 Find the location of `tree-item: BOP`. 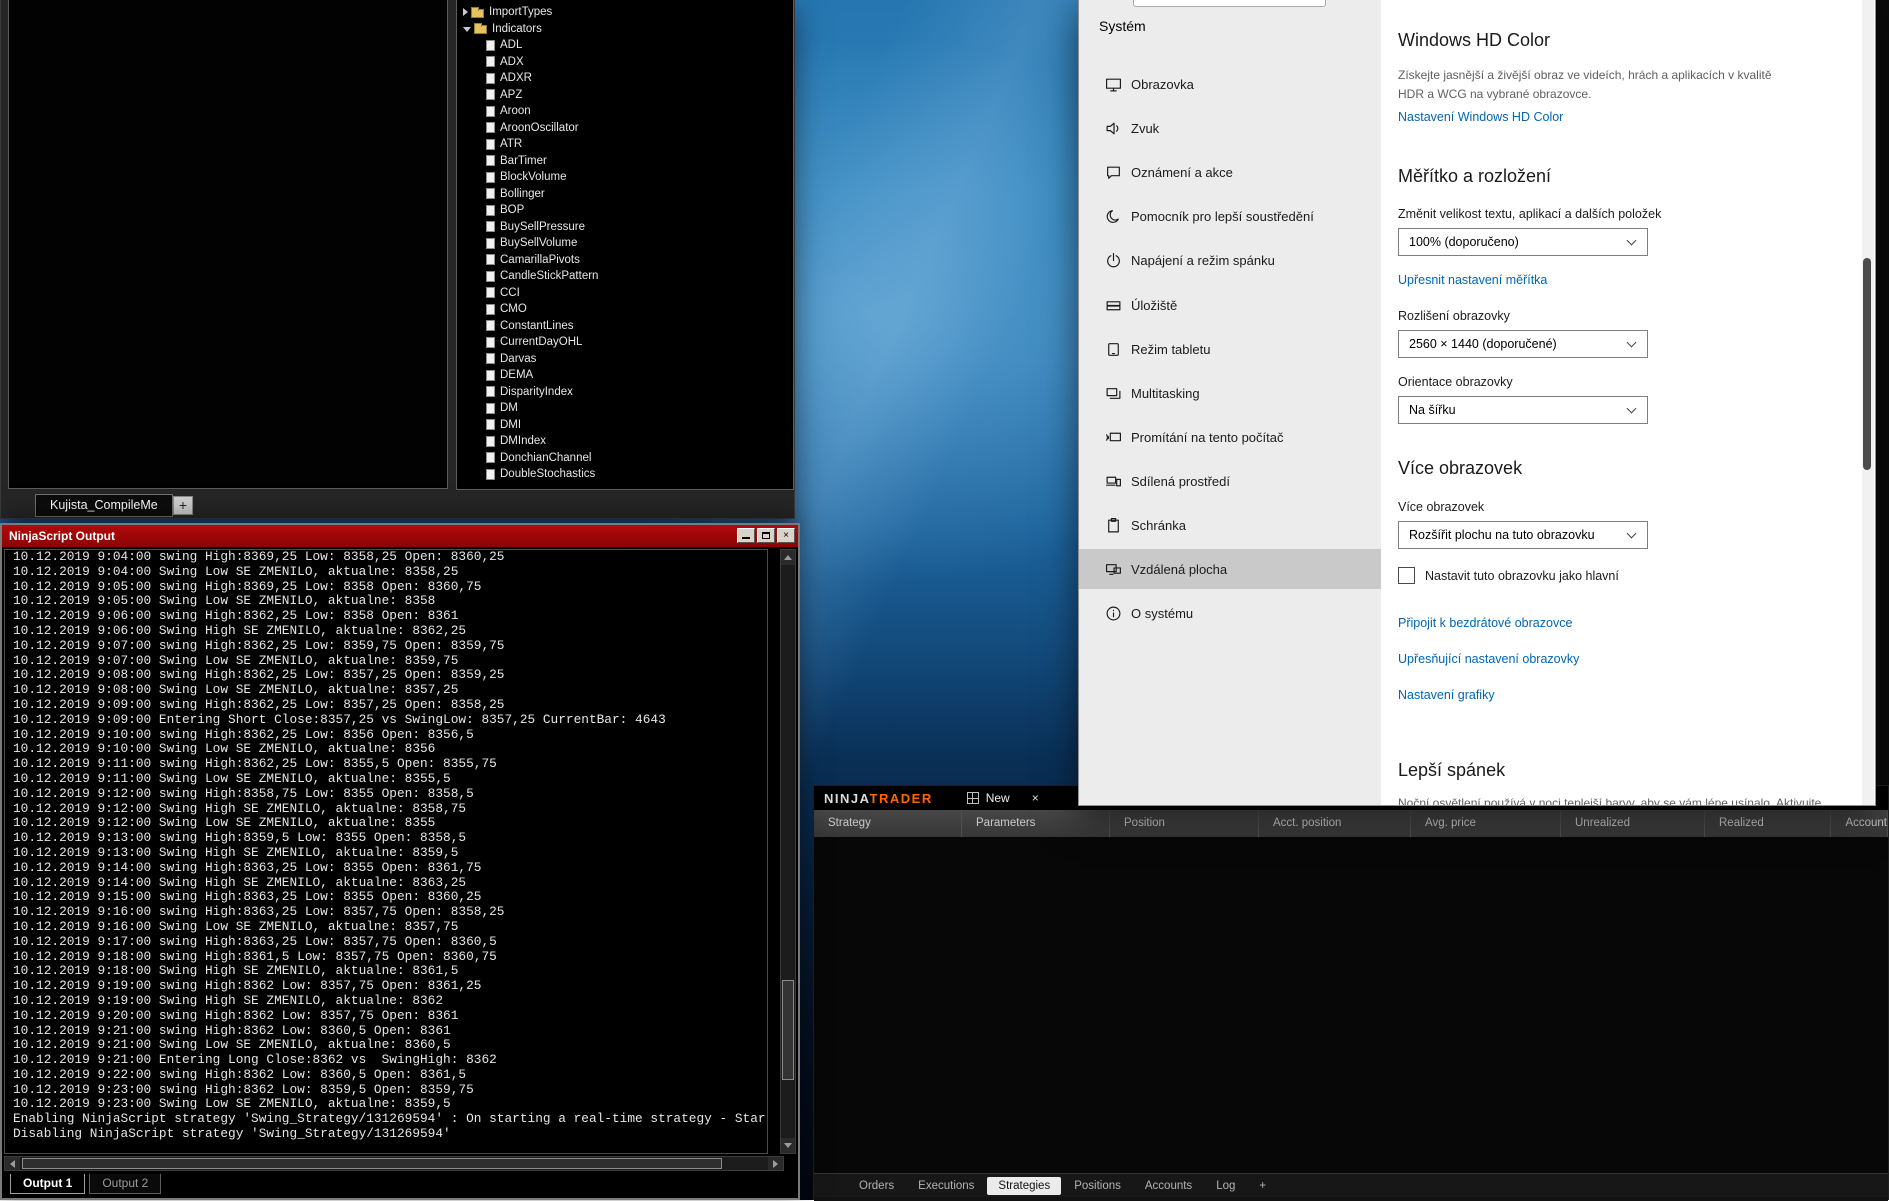

tree-item: BOP is located at coordinates (625, 210).